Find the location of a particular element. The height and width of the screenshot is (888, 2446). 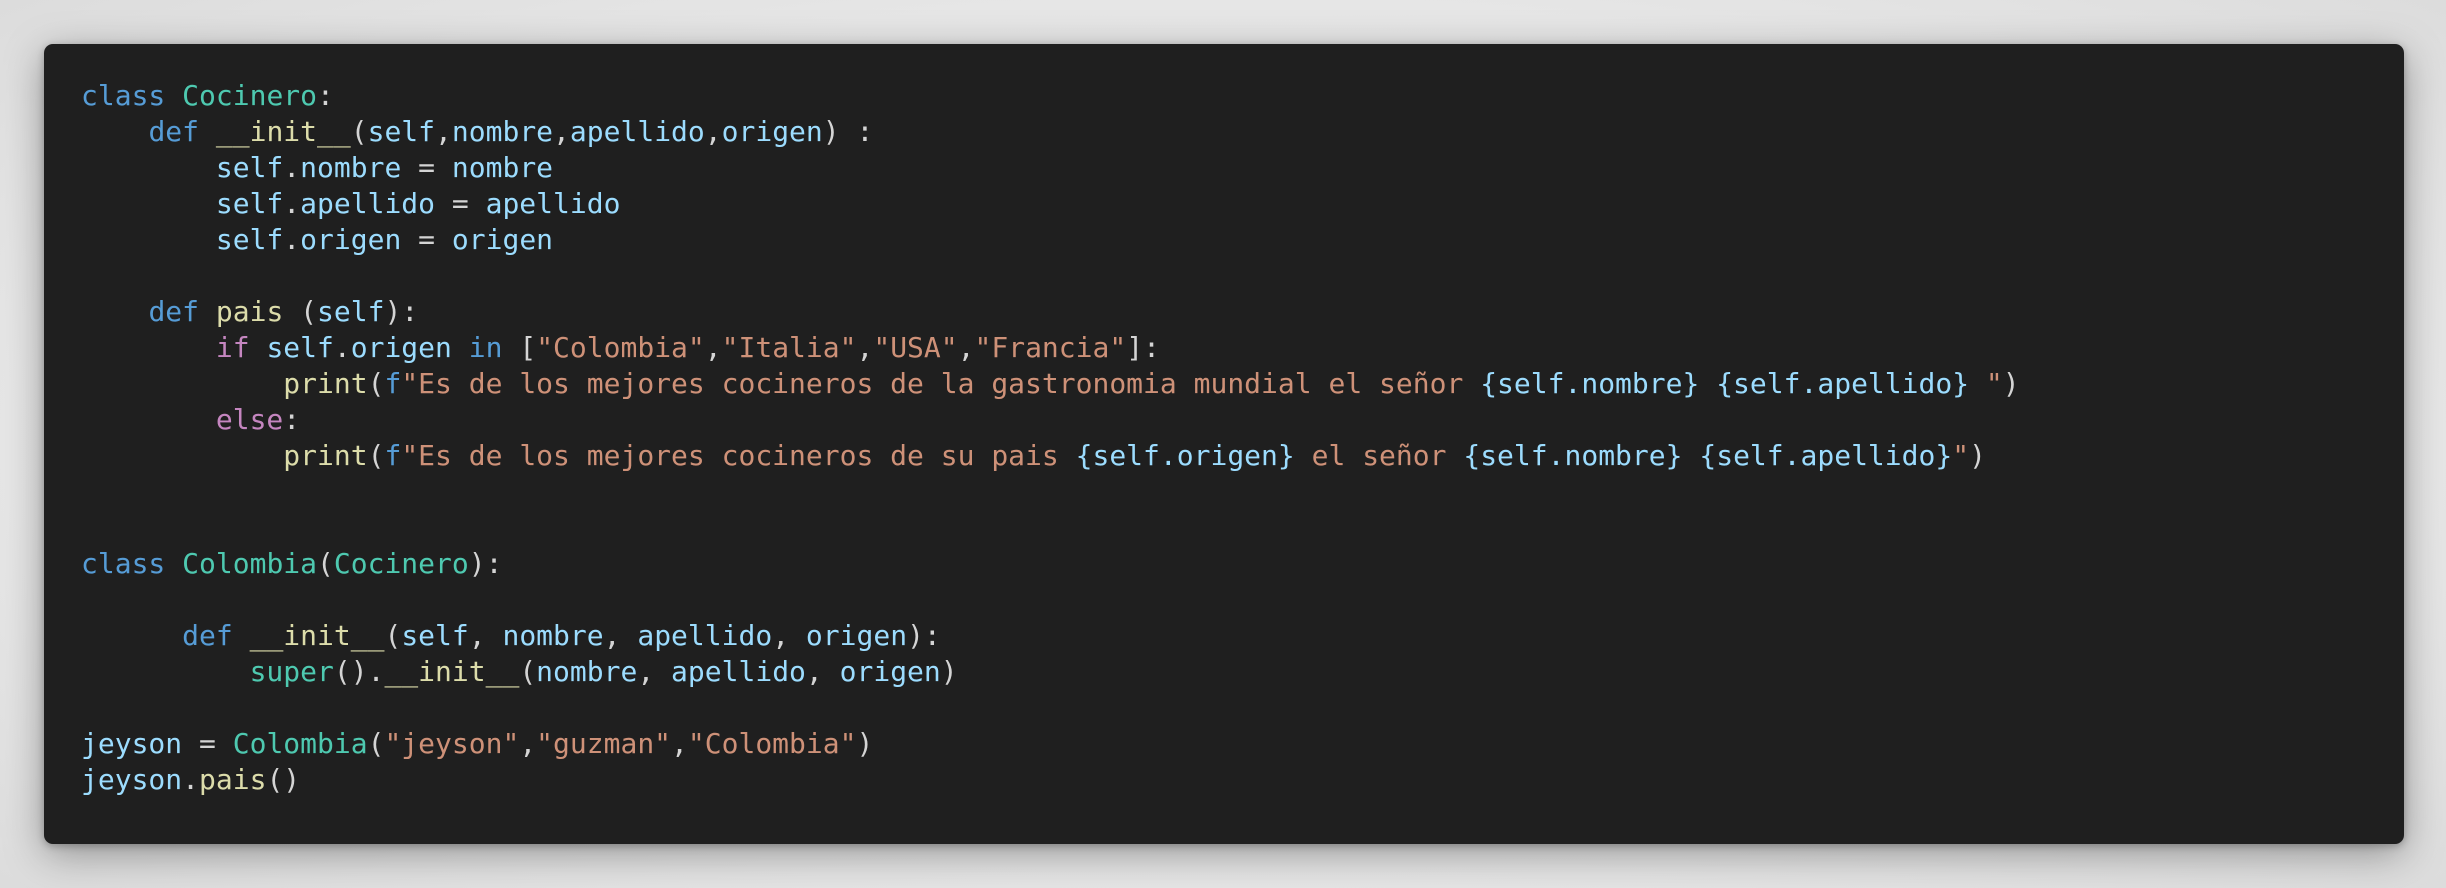

code-token: f is located at coordinates (393, 383).